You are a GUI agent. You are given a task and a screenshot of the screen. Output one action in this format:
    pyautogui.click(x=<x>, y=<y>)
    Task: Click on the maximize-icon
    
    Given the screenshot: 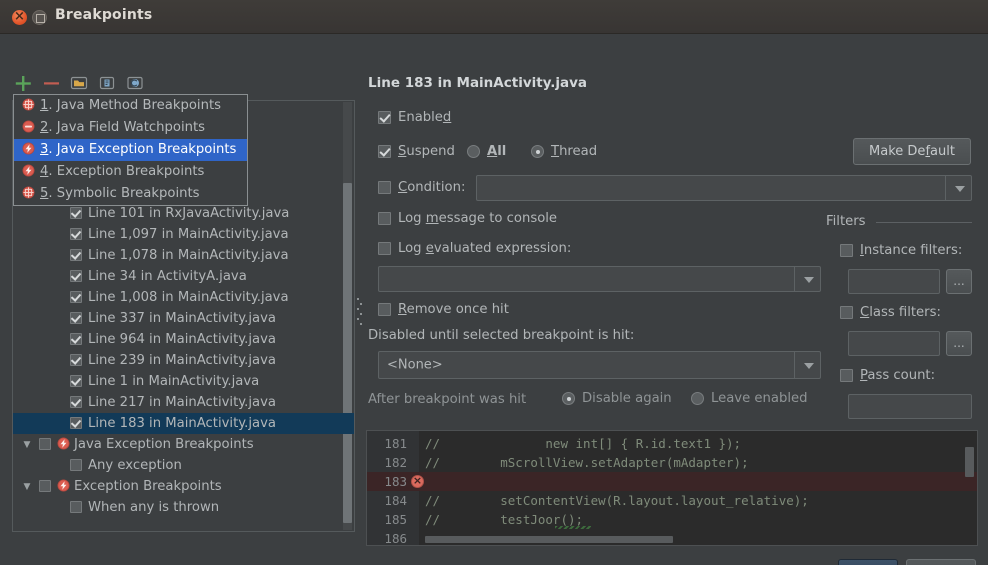 What is the action you would take?
    pyautogui.click(x=39, y=17)
    